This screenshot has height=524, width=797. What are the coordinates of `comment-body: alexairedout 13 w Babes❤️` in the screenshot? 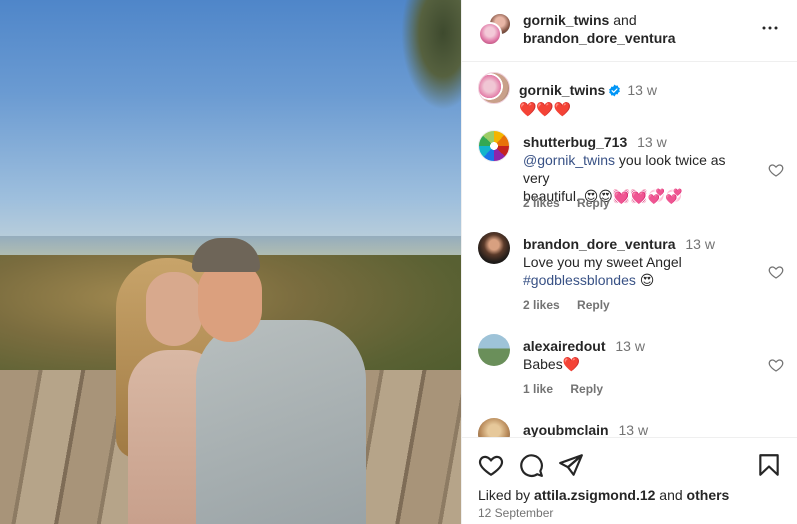 It's located at (639, 355).